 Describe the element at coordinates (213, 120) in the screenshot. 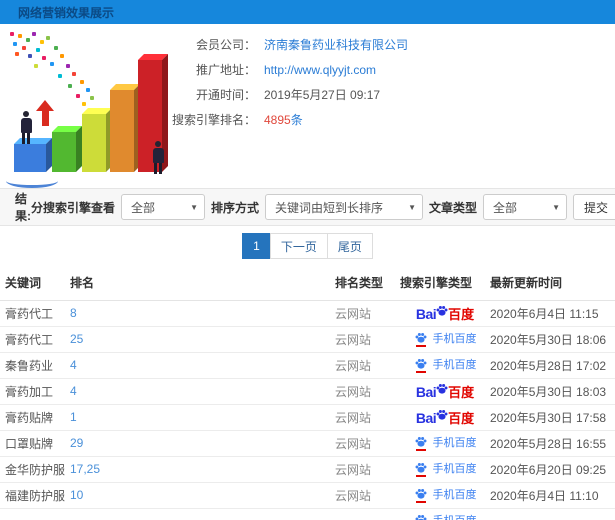

I see `engine-rank-count-label: 搜索引擎排名：` at that location.